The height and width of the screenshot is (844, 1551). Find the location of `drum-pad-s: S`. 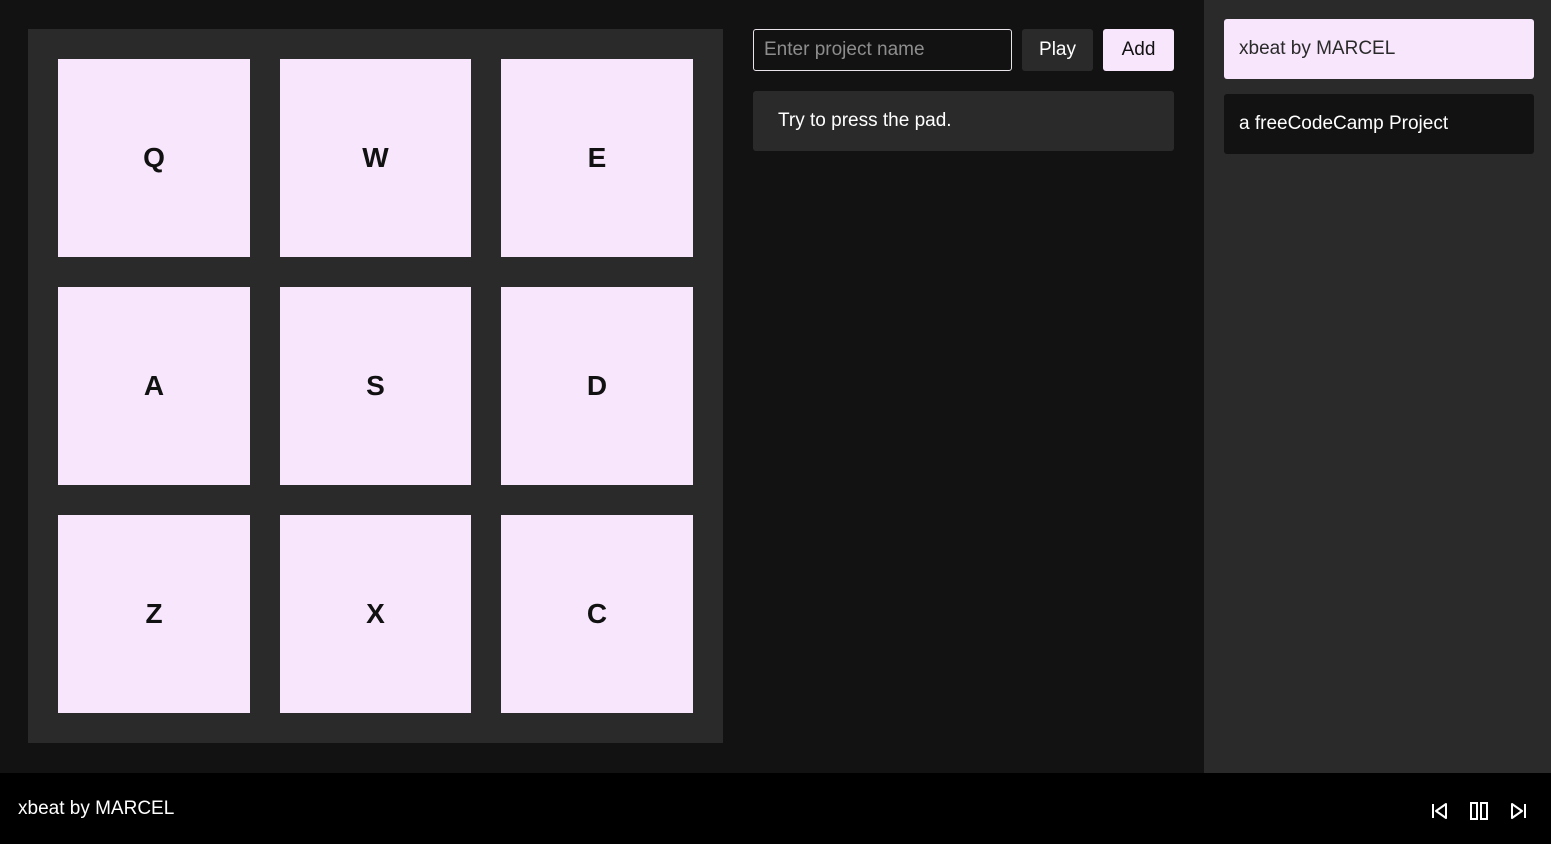

drum-pad-s: S is located at coordinates (375, 386).